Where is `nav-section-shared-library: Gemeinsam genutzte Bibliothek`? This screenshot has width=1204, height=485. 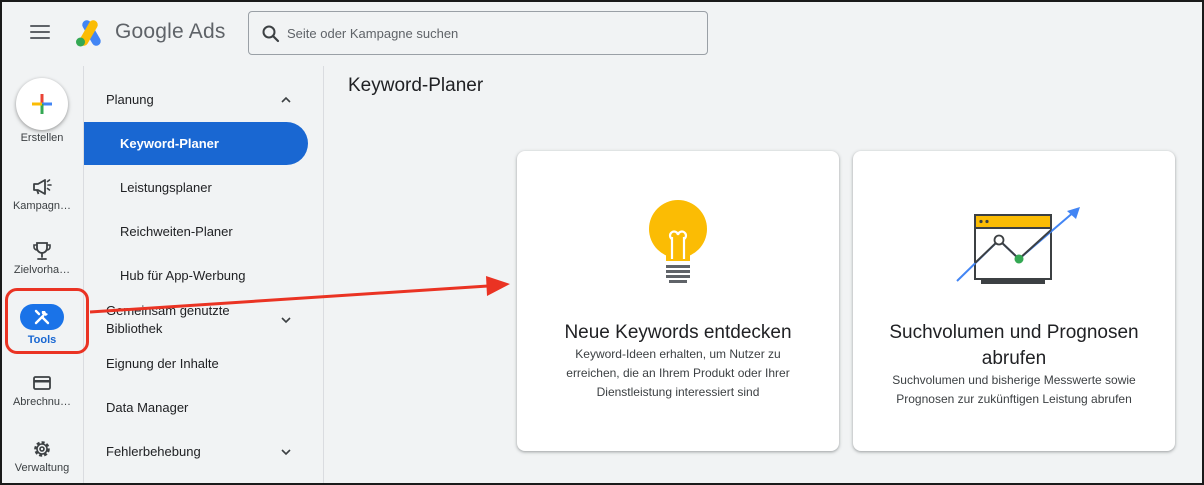
nav-section-shared-library: Gemeinsam genutzte Bibliothek is located at coordinates (186, 320).